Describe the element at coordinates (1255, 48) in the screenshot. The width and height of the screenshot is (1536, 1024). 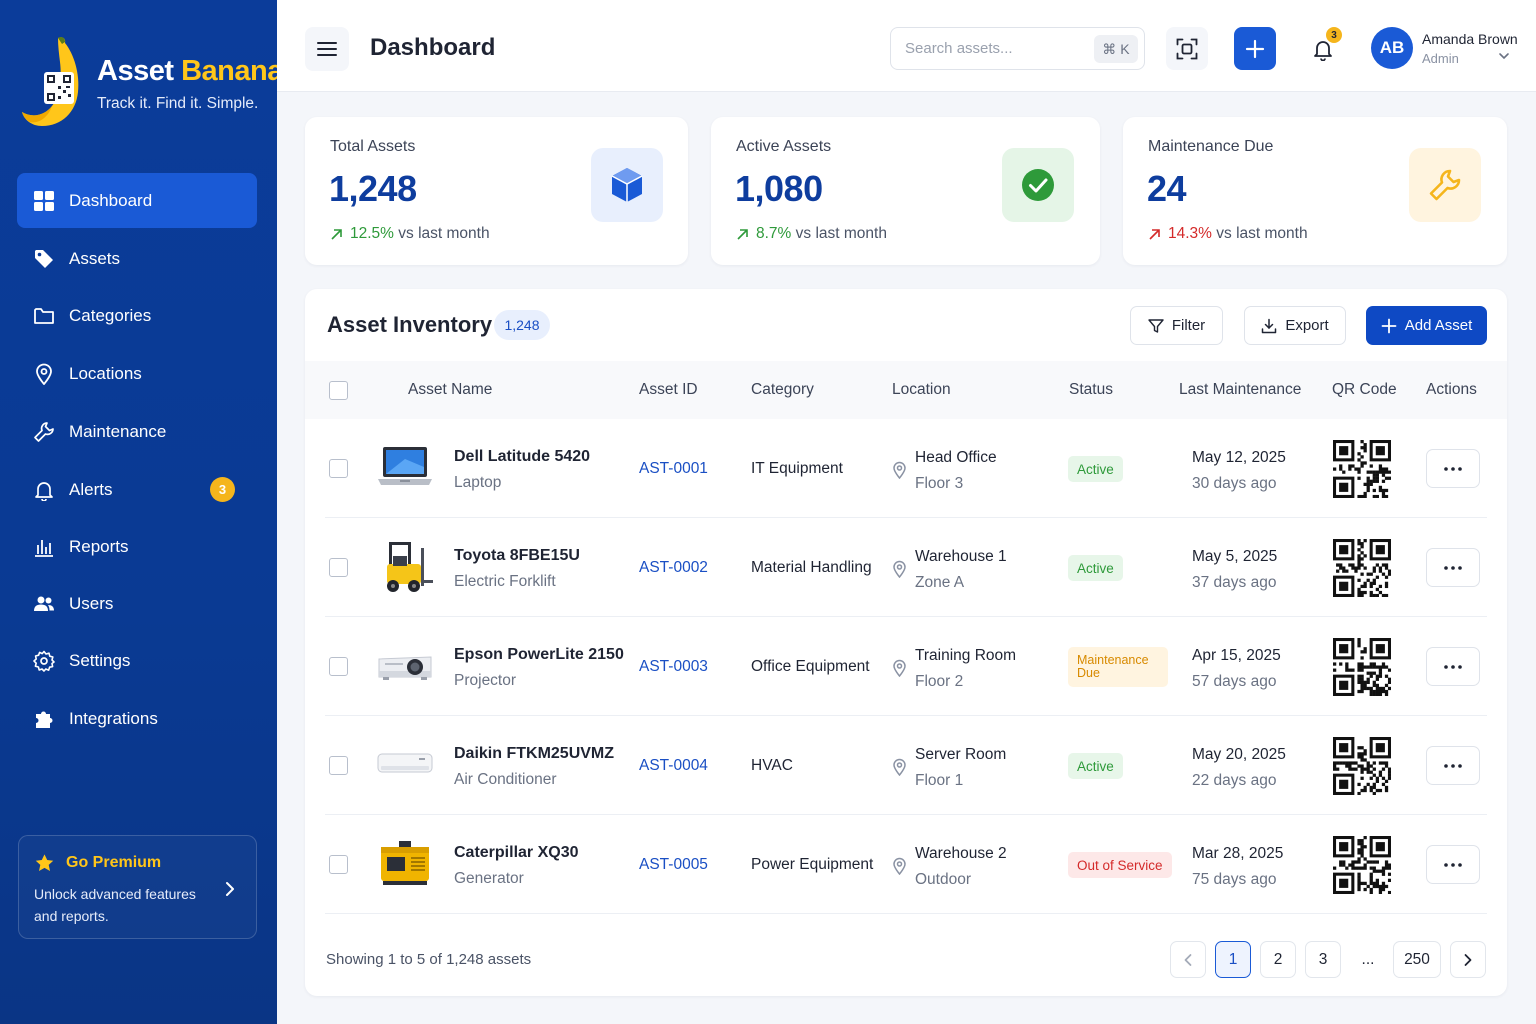
I see `quick-add-button` at that location.